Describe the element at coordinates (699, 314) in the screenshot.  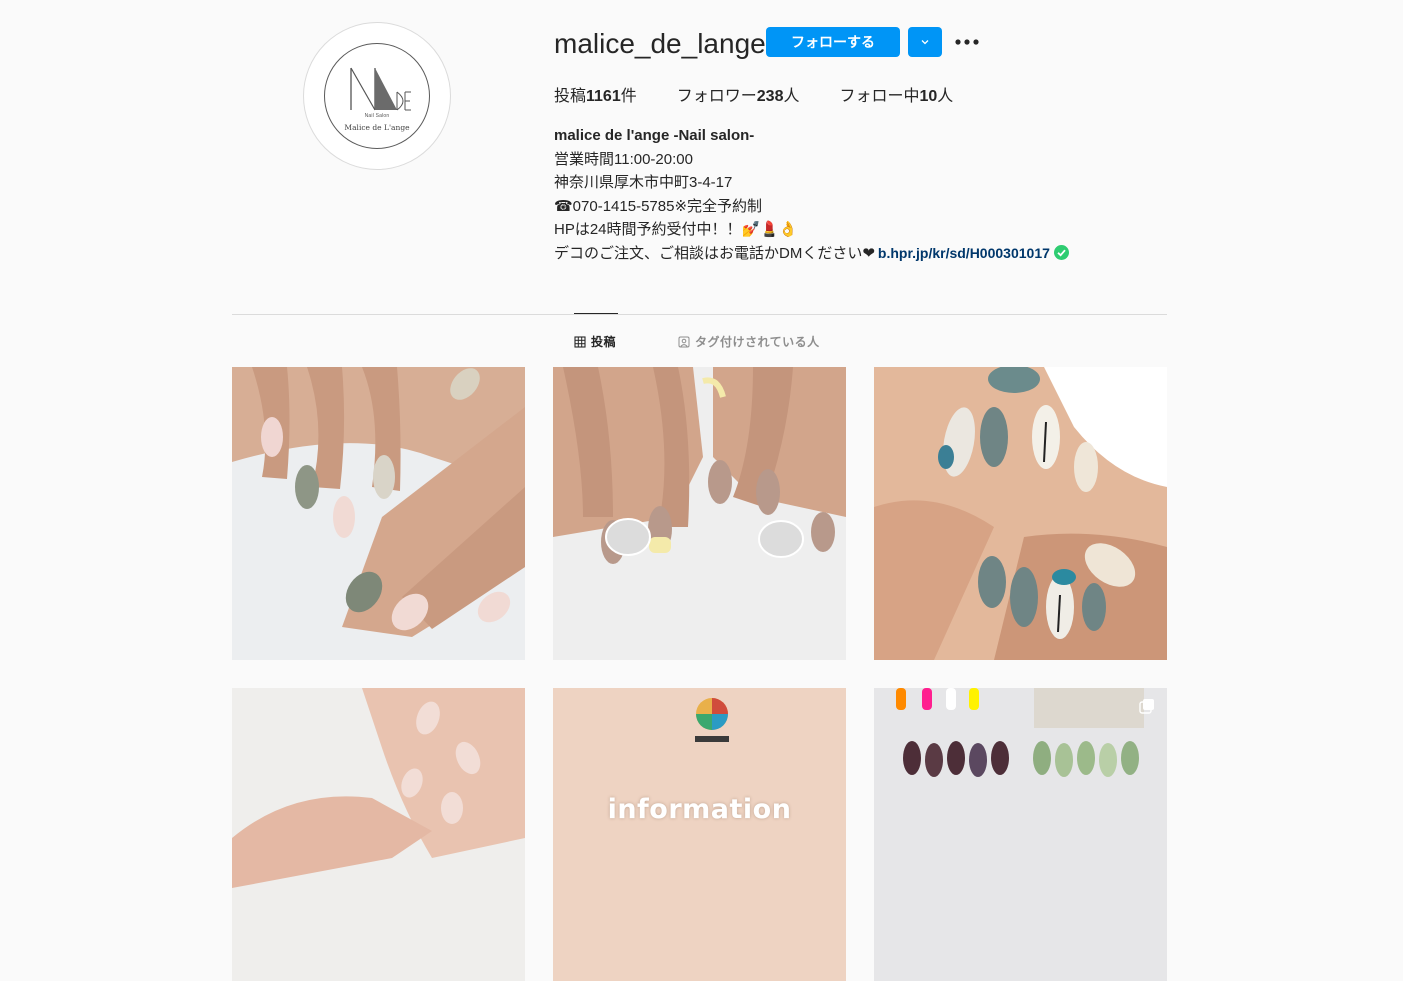
I see `tabs-divider` at that location.